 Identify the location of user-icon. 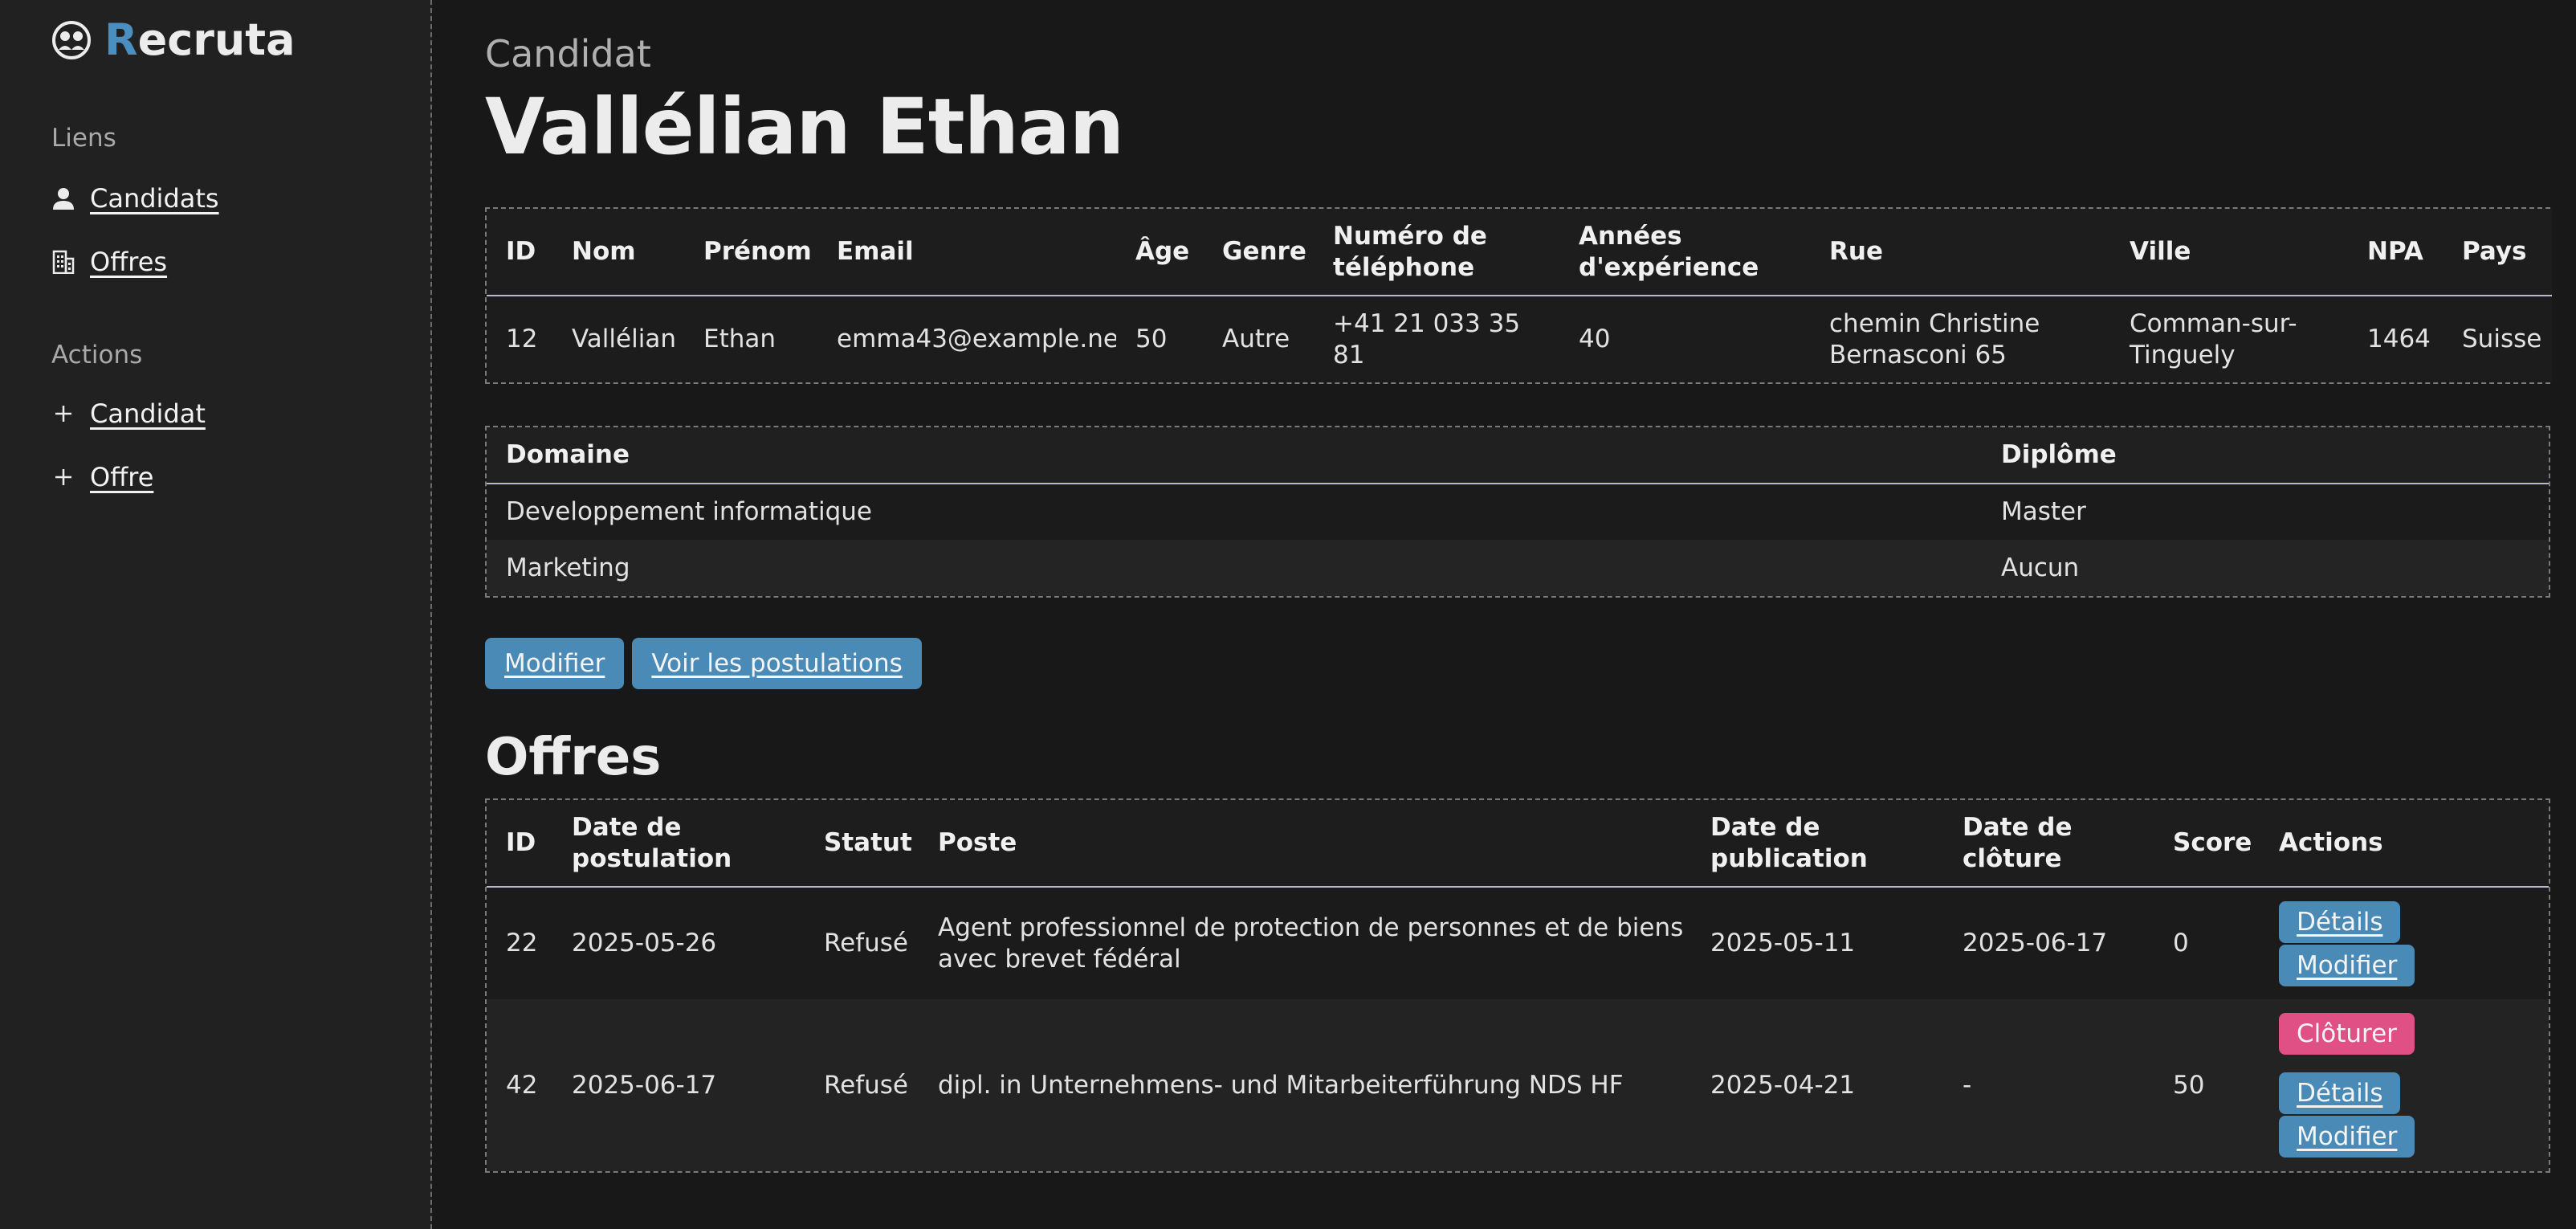
(63, 199).